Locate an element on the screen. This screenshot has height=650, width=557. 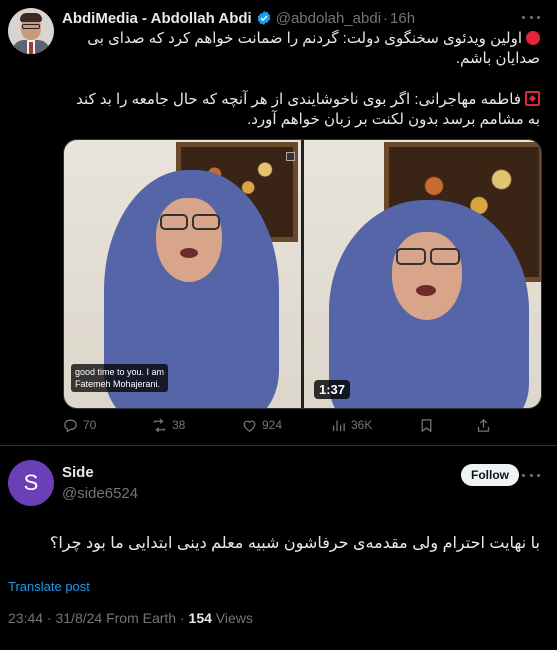
views-count: 36K is located at coordinates (362, 425).